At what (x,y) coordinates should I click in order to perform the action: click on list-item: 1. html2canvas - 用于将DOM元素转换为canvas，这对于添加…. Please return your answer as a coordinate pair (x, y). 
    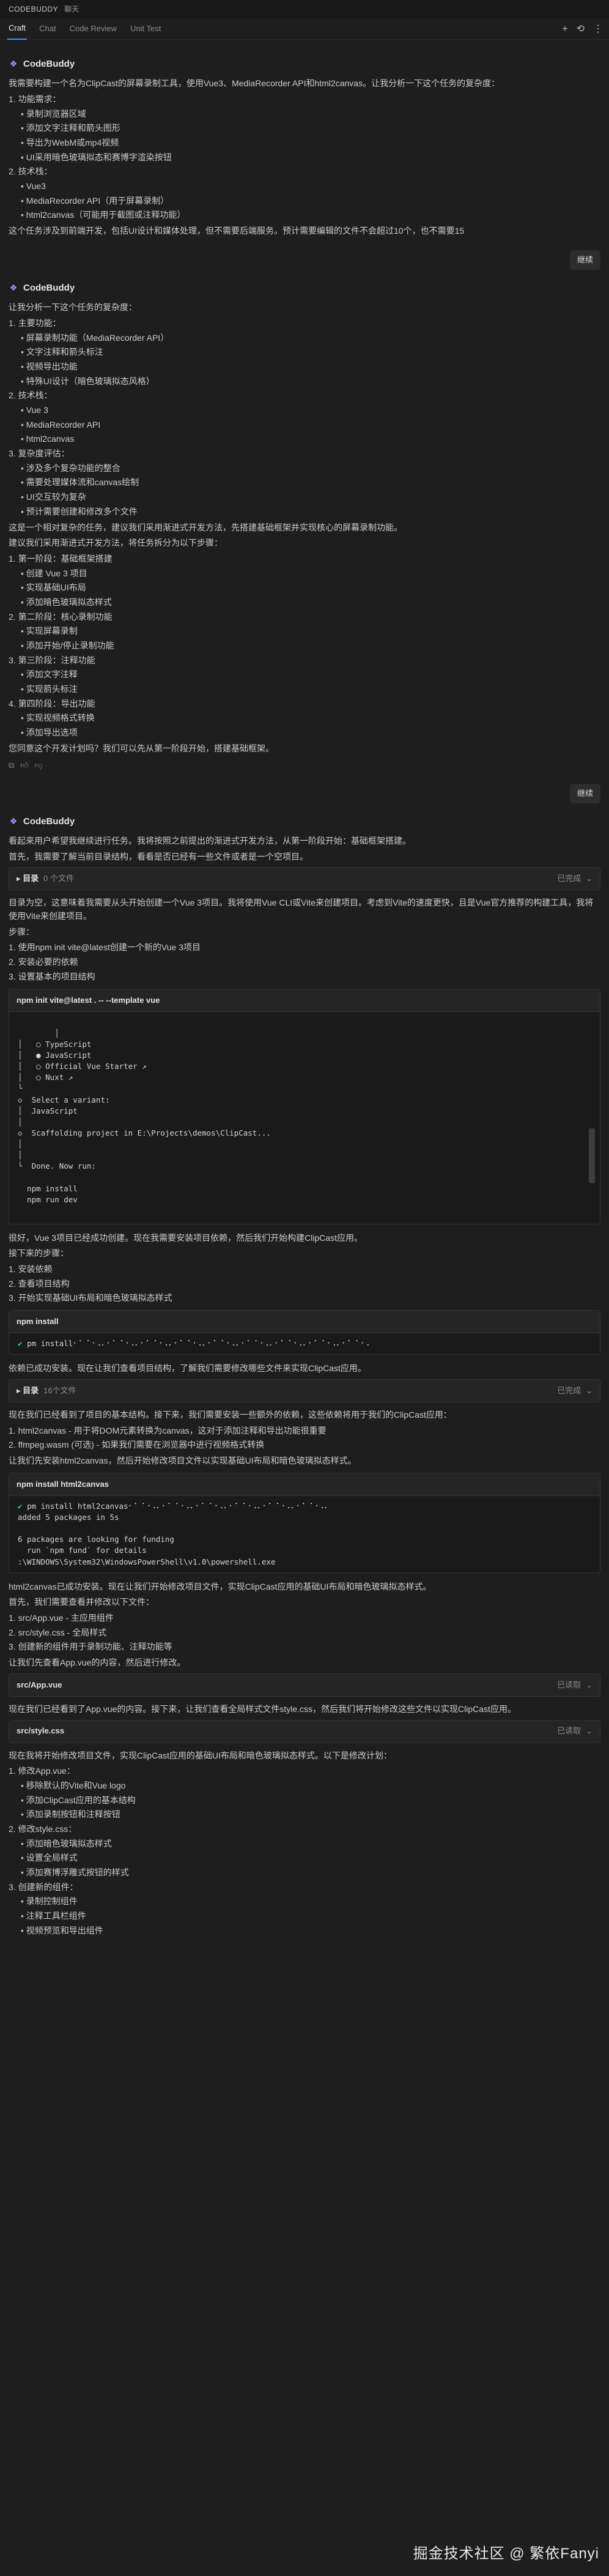
    Looking at the image, I should click on (168, 1430).